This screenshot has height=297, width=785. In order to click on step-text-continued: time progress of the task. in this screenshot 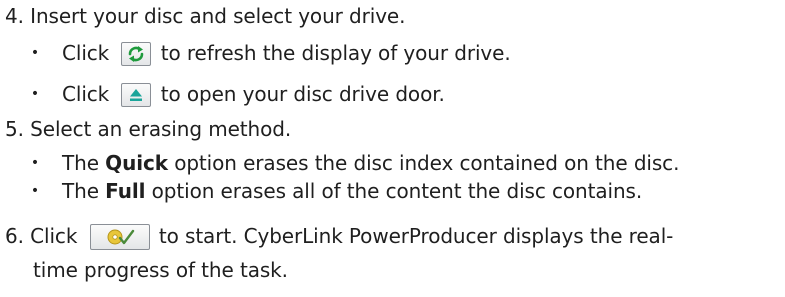, I will do `click(160, 270)`.